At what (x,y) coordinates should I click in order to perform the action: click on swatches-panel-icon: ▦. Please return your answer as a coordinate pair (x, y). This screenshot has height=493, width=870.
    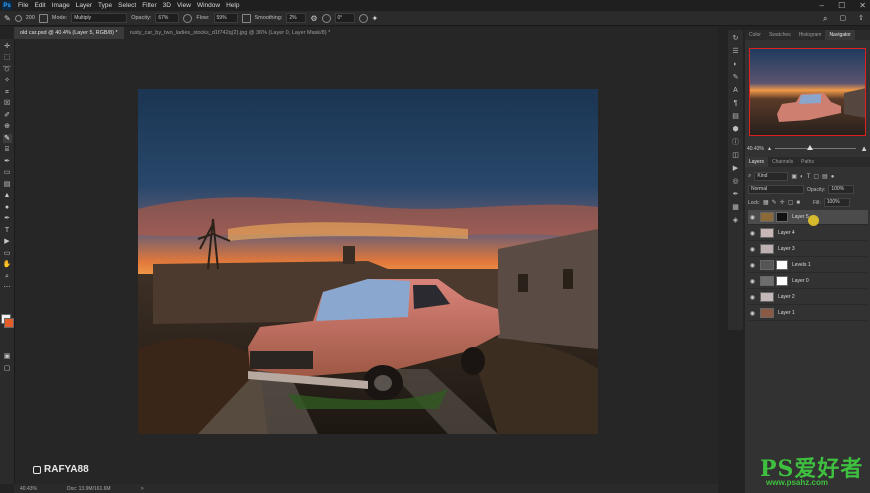
    Looking at the image, I should click on (736, 208).